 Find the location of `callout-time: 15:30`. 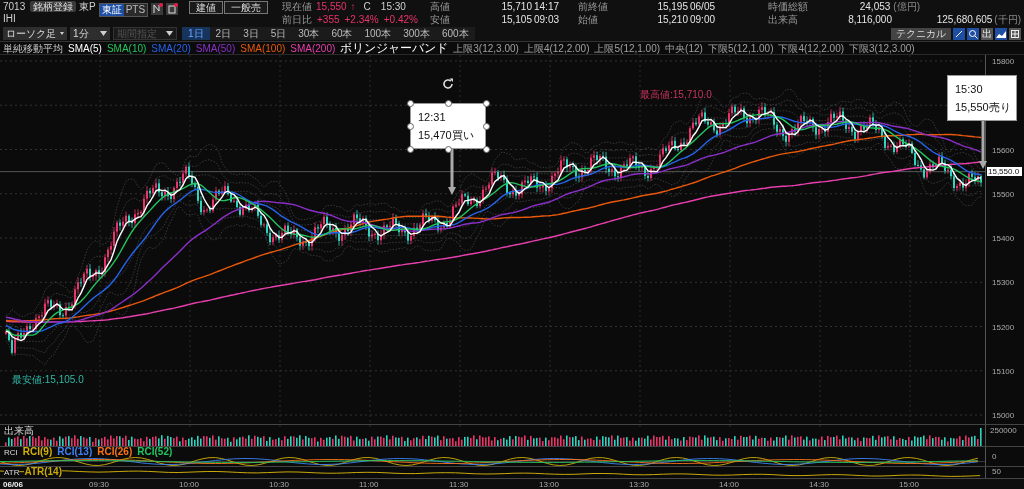

callout-time: 15:30 is located at coordinates (969, 89).